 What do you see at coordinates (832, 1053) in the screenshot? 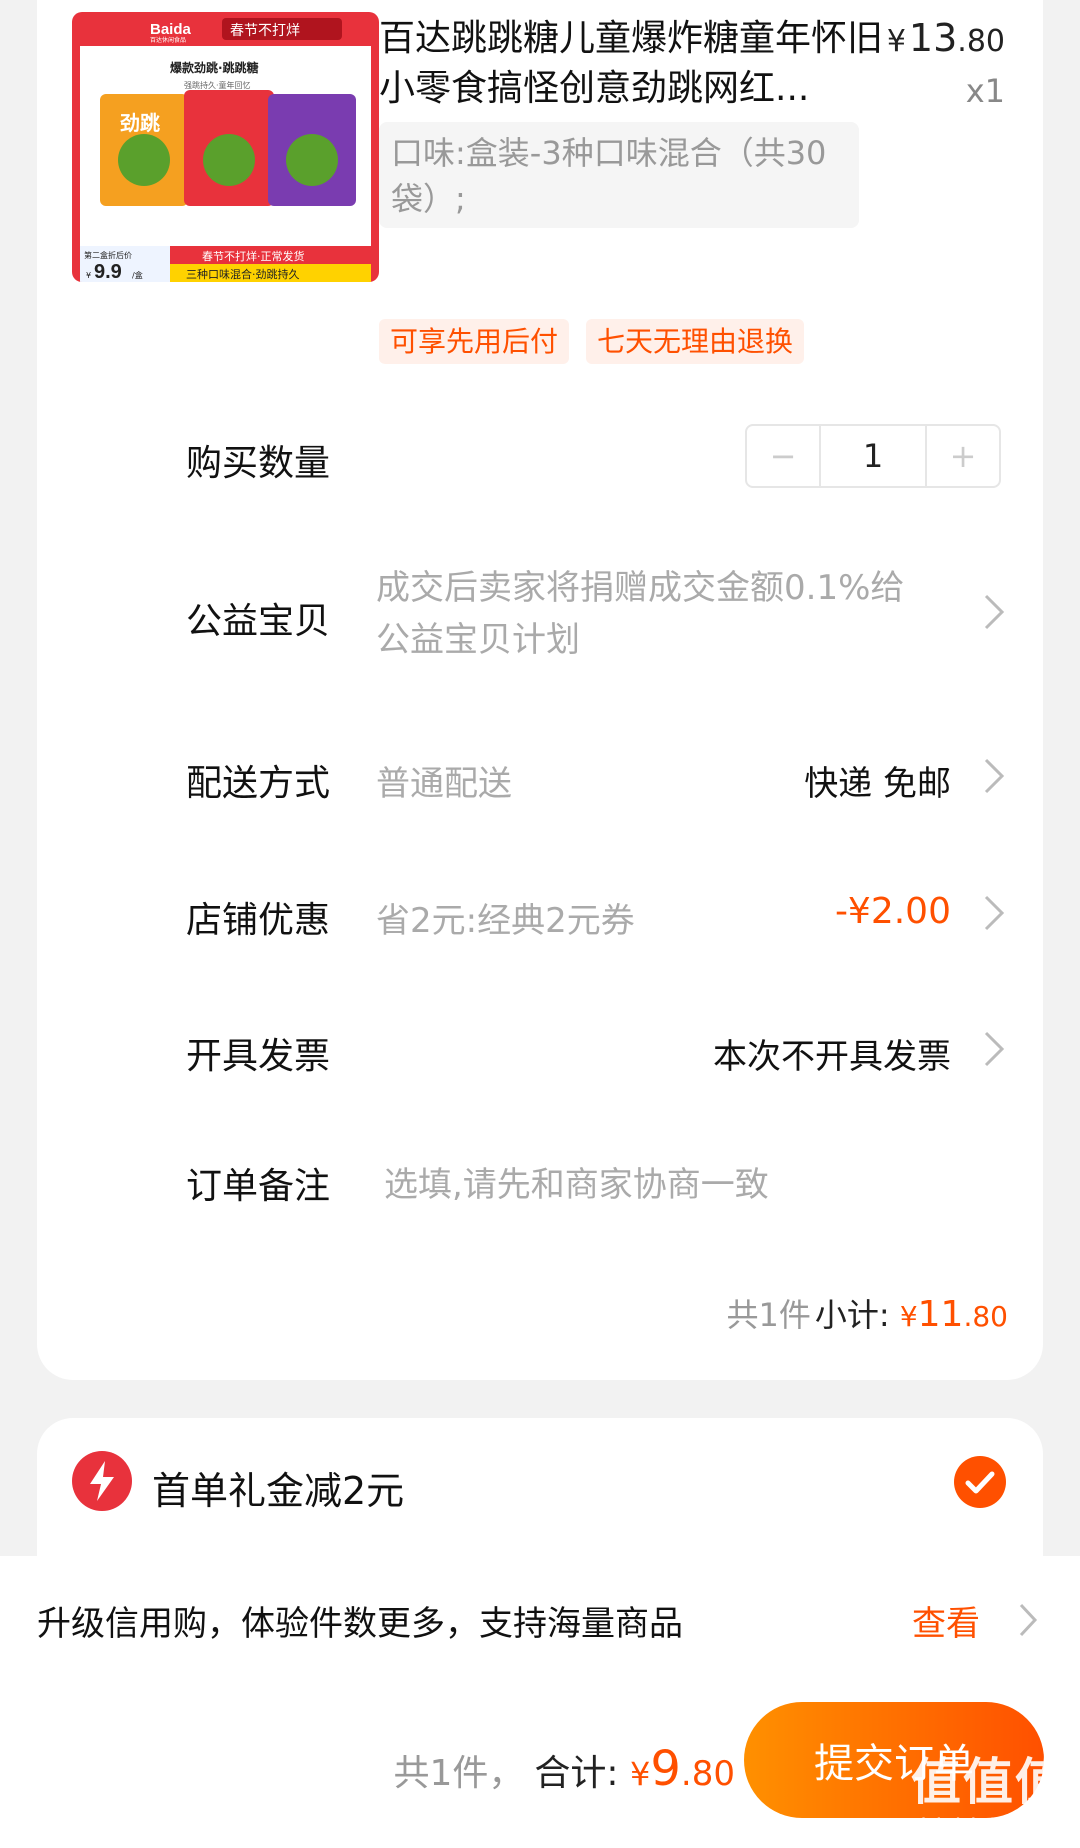
I see `invoice-value: 本次不开具发票` at bounding box center [832, 1053].